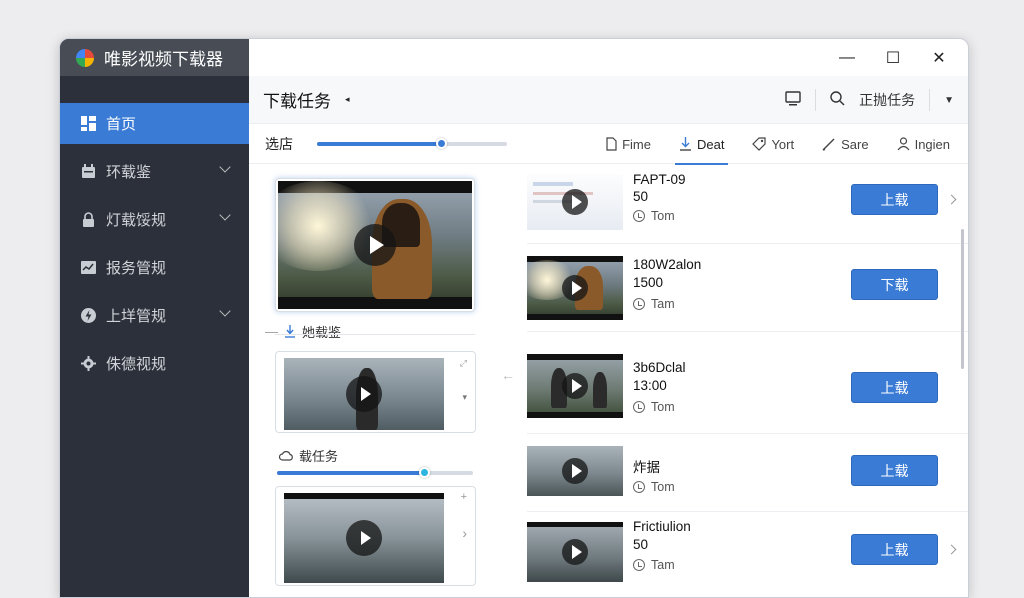 The width and height of the screenshot is (1024, 598). Describe the element at coordinates (136, 220) in the screenshot. I see `sidebar-item-label: 灯载馁规` at that location.